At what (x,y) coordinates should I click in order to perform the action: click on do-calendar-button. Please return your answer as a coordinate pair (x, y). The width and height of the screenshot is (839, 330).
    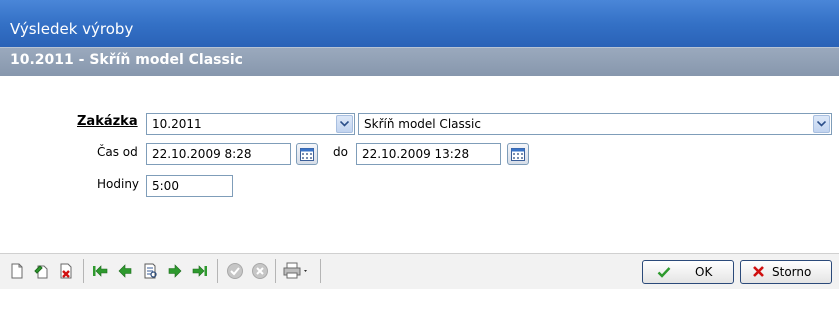
    Looking at the image, I should click on (518, 154).